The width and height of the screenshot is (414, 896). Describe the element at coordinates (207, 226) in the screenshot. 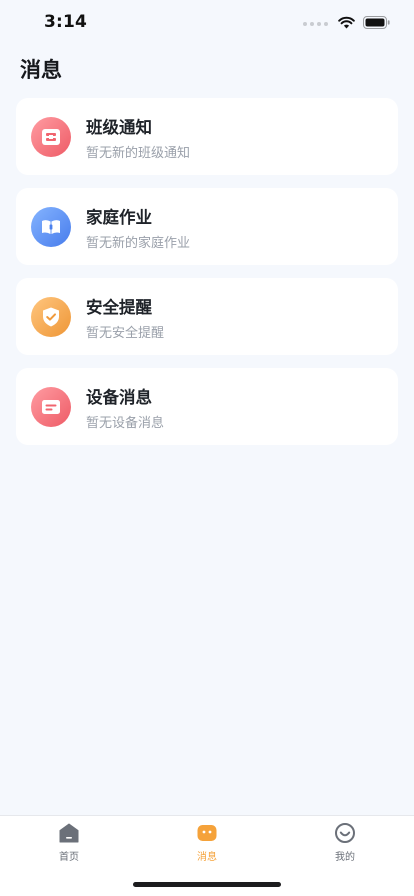

I see `homework-card: 家庭作业 暂无新的家庭作业` at that location.